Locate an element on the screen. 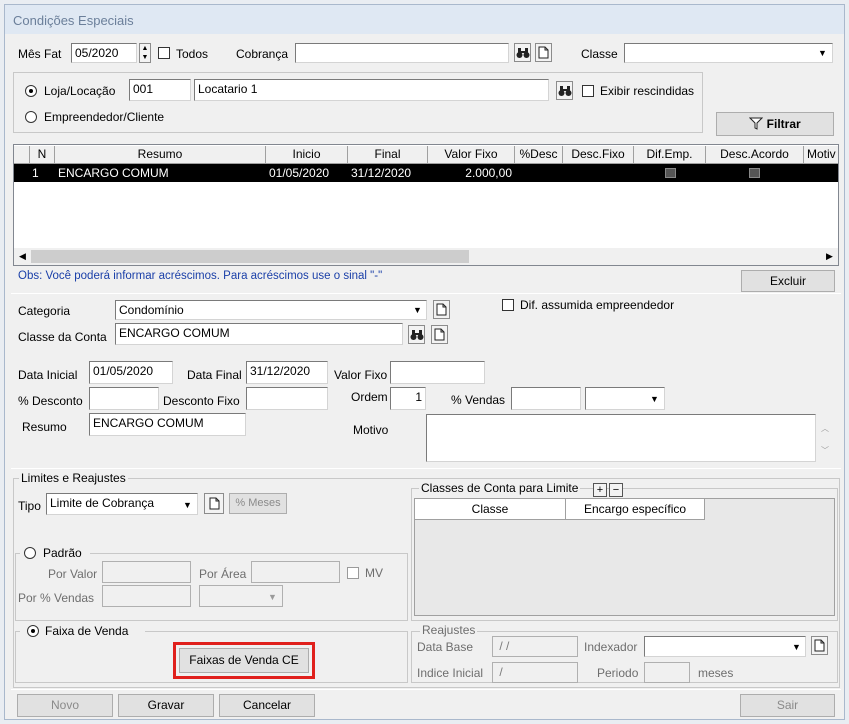 This screenshot has height=724, width=849. todos-checkbox is located at coordinates (164, 53).